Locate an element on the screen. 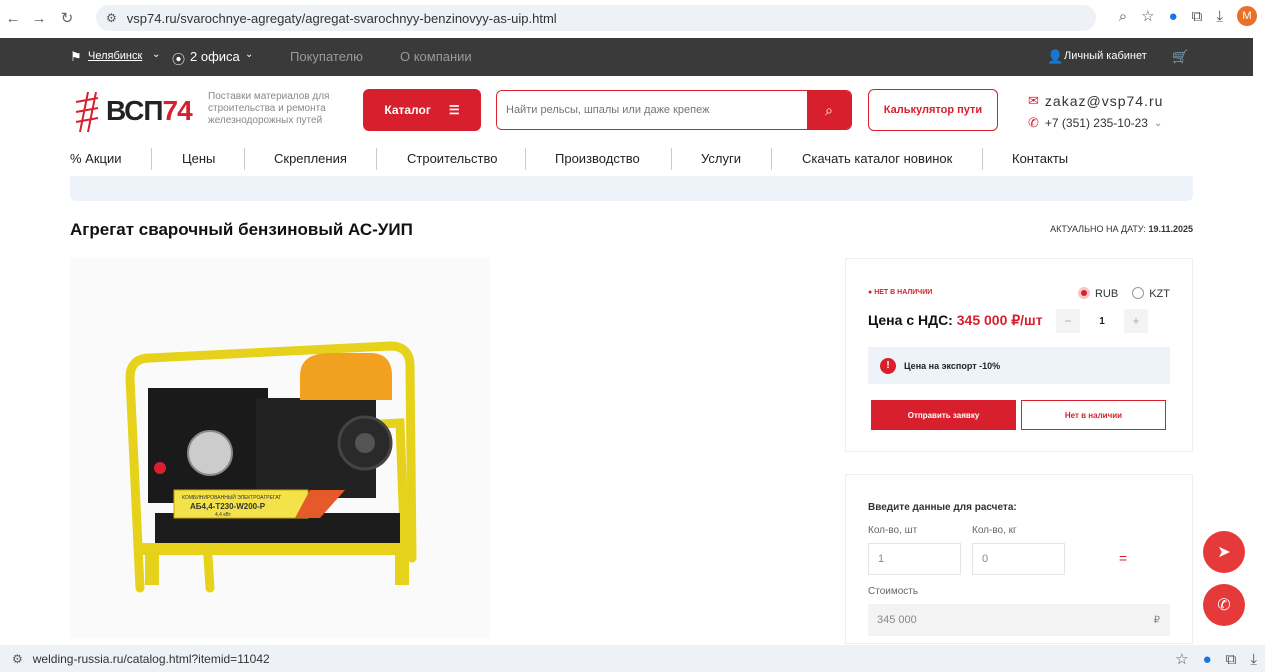  logo-text: ВСП74 is located at coordinates (149, 111).